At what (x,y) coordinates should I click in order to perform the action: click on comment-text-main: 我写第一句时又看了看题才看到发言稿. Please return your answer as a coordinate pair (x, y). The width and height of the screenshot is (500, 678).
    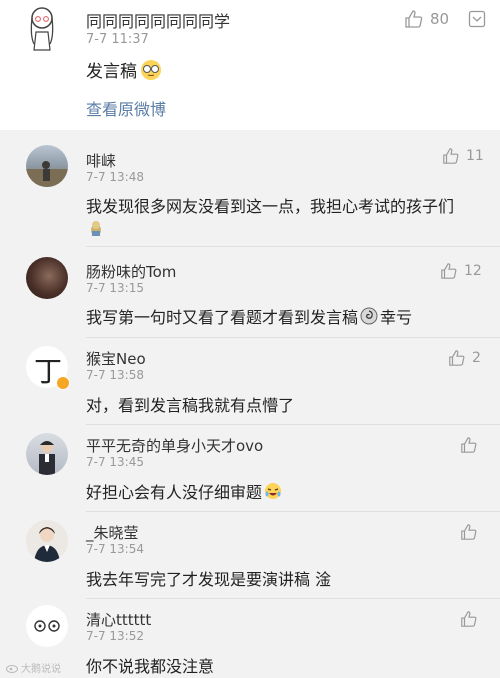
    Looking at the image, I should click on (222, 317).